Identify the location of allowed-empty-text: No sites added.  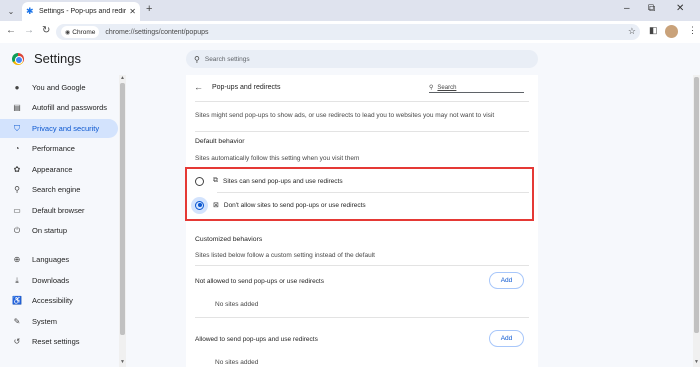
(237, 362).